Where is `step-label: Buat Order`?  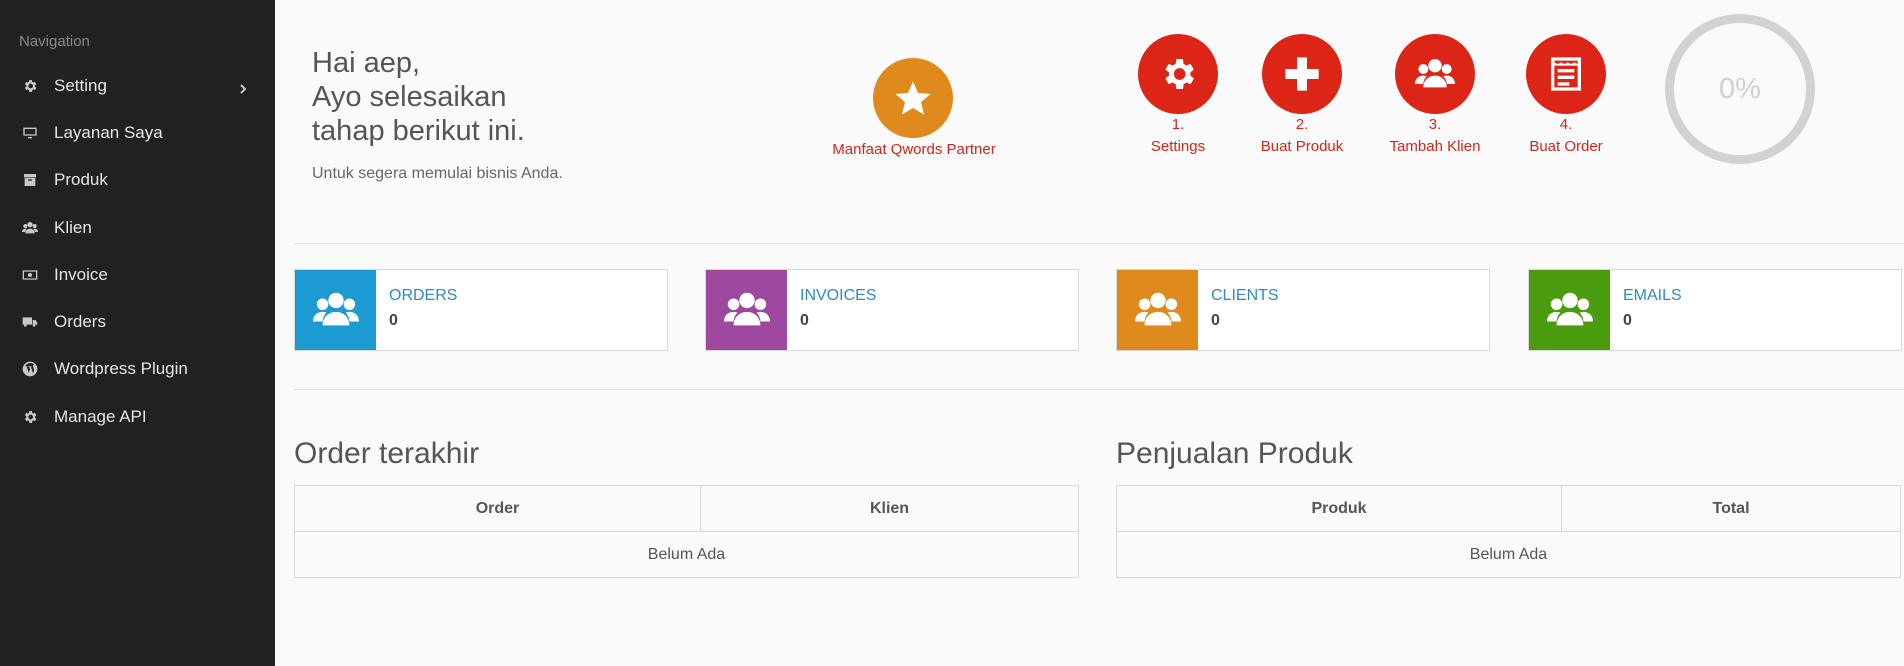
step-label: Buat Order is located at coordinates (1566, 146).